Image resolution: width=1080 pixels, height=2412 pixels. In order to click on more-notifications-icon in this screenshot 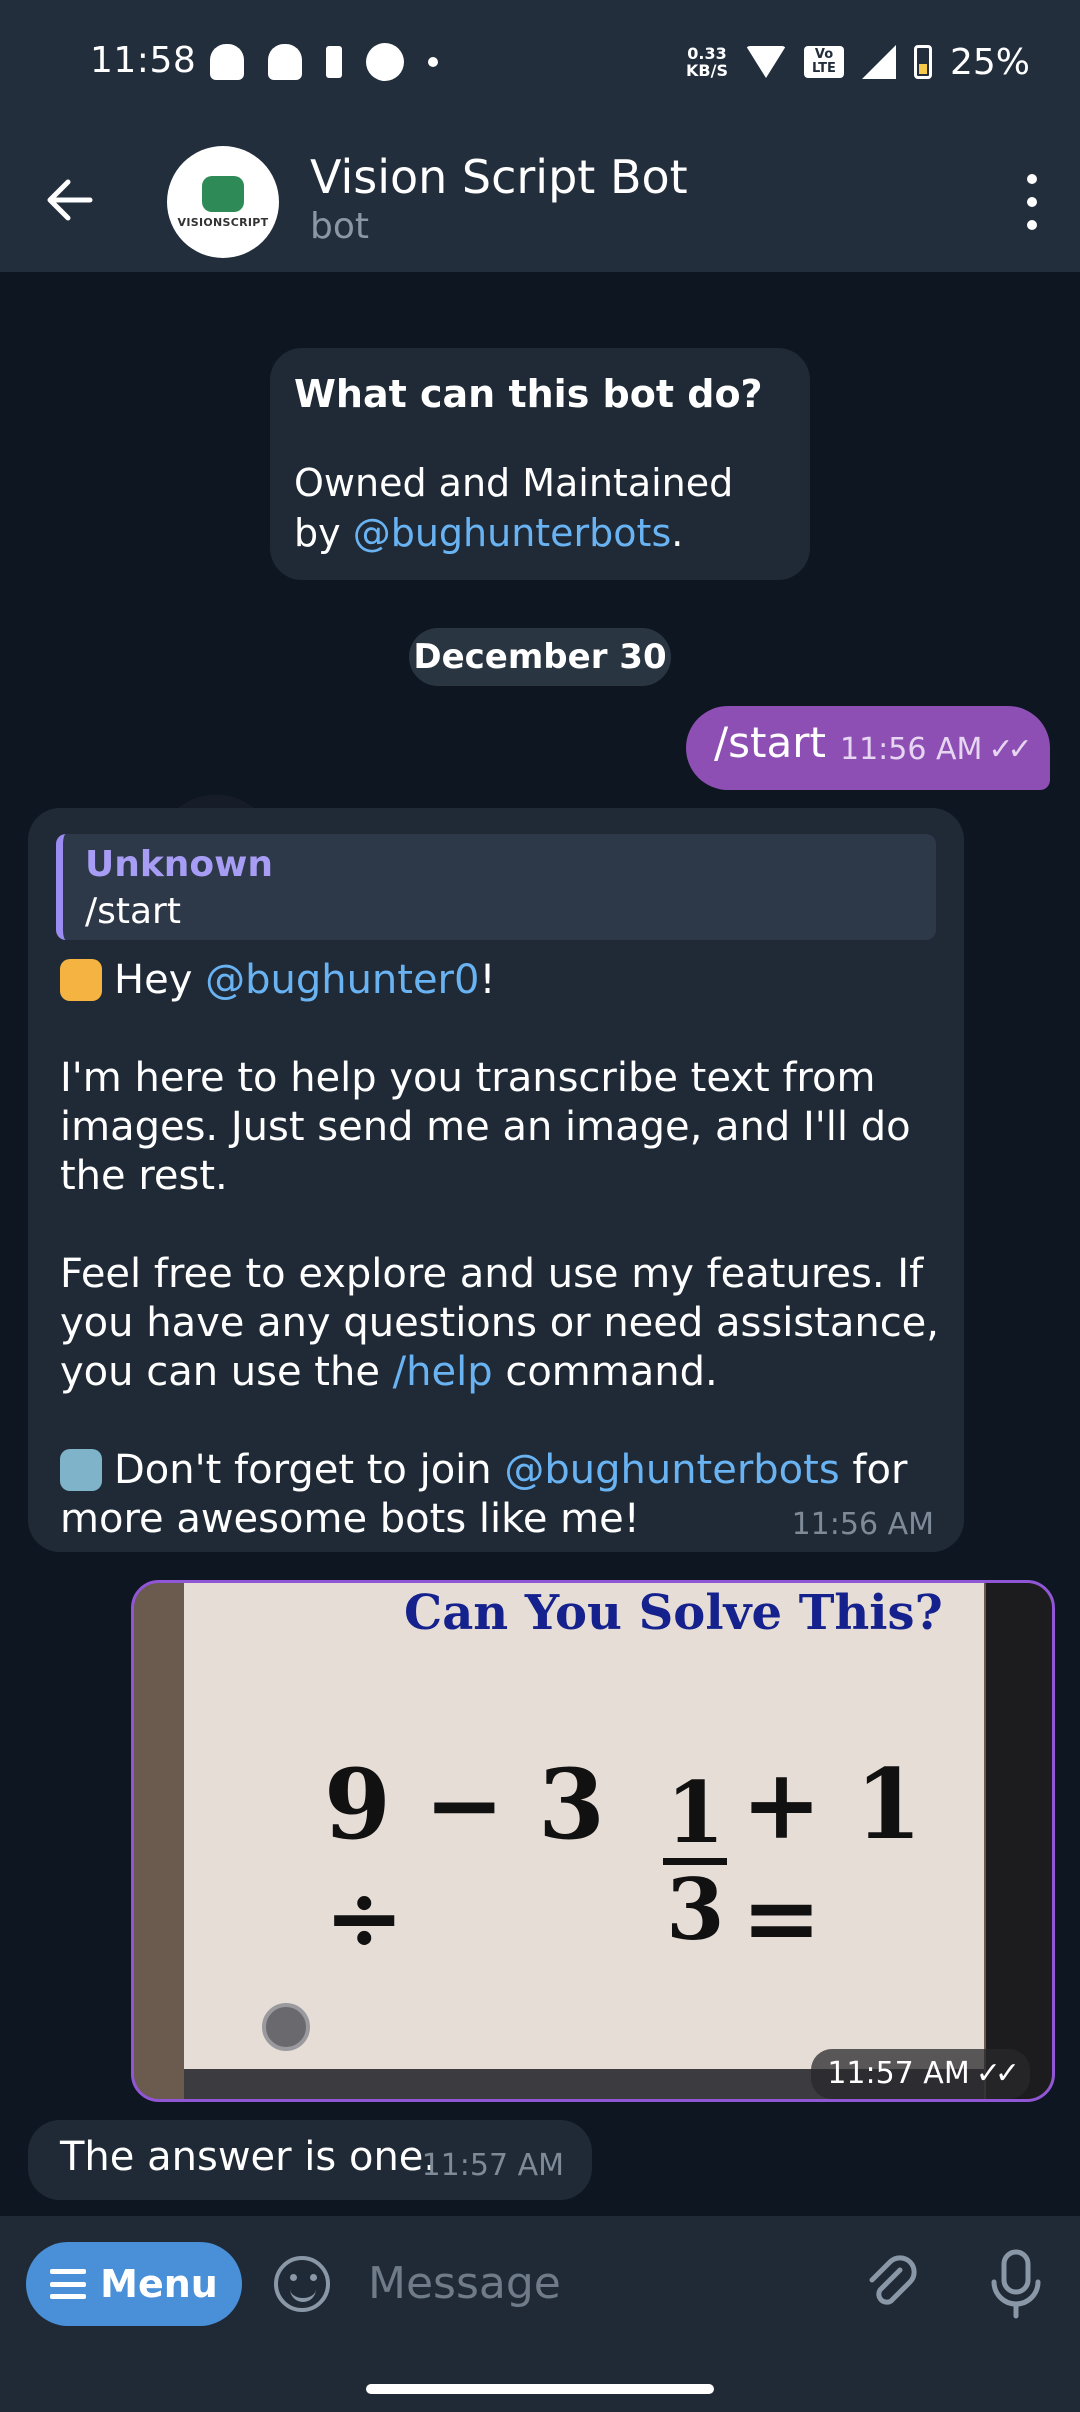, I will do `click(433, 62)`.